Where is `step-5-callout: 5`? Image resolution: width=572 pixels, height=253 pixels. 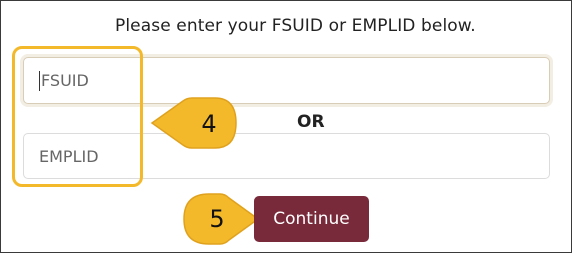 step-5-callout: 5 is located at coordinates (221, 219).